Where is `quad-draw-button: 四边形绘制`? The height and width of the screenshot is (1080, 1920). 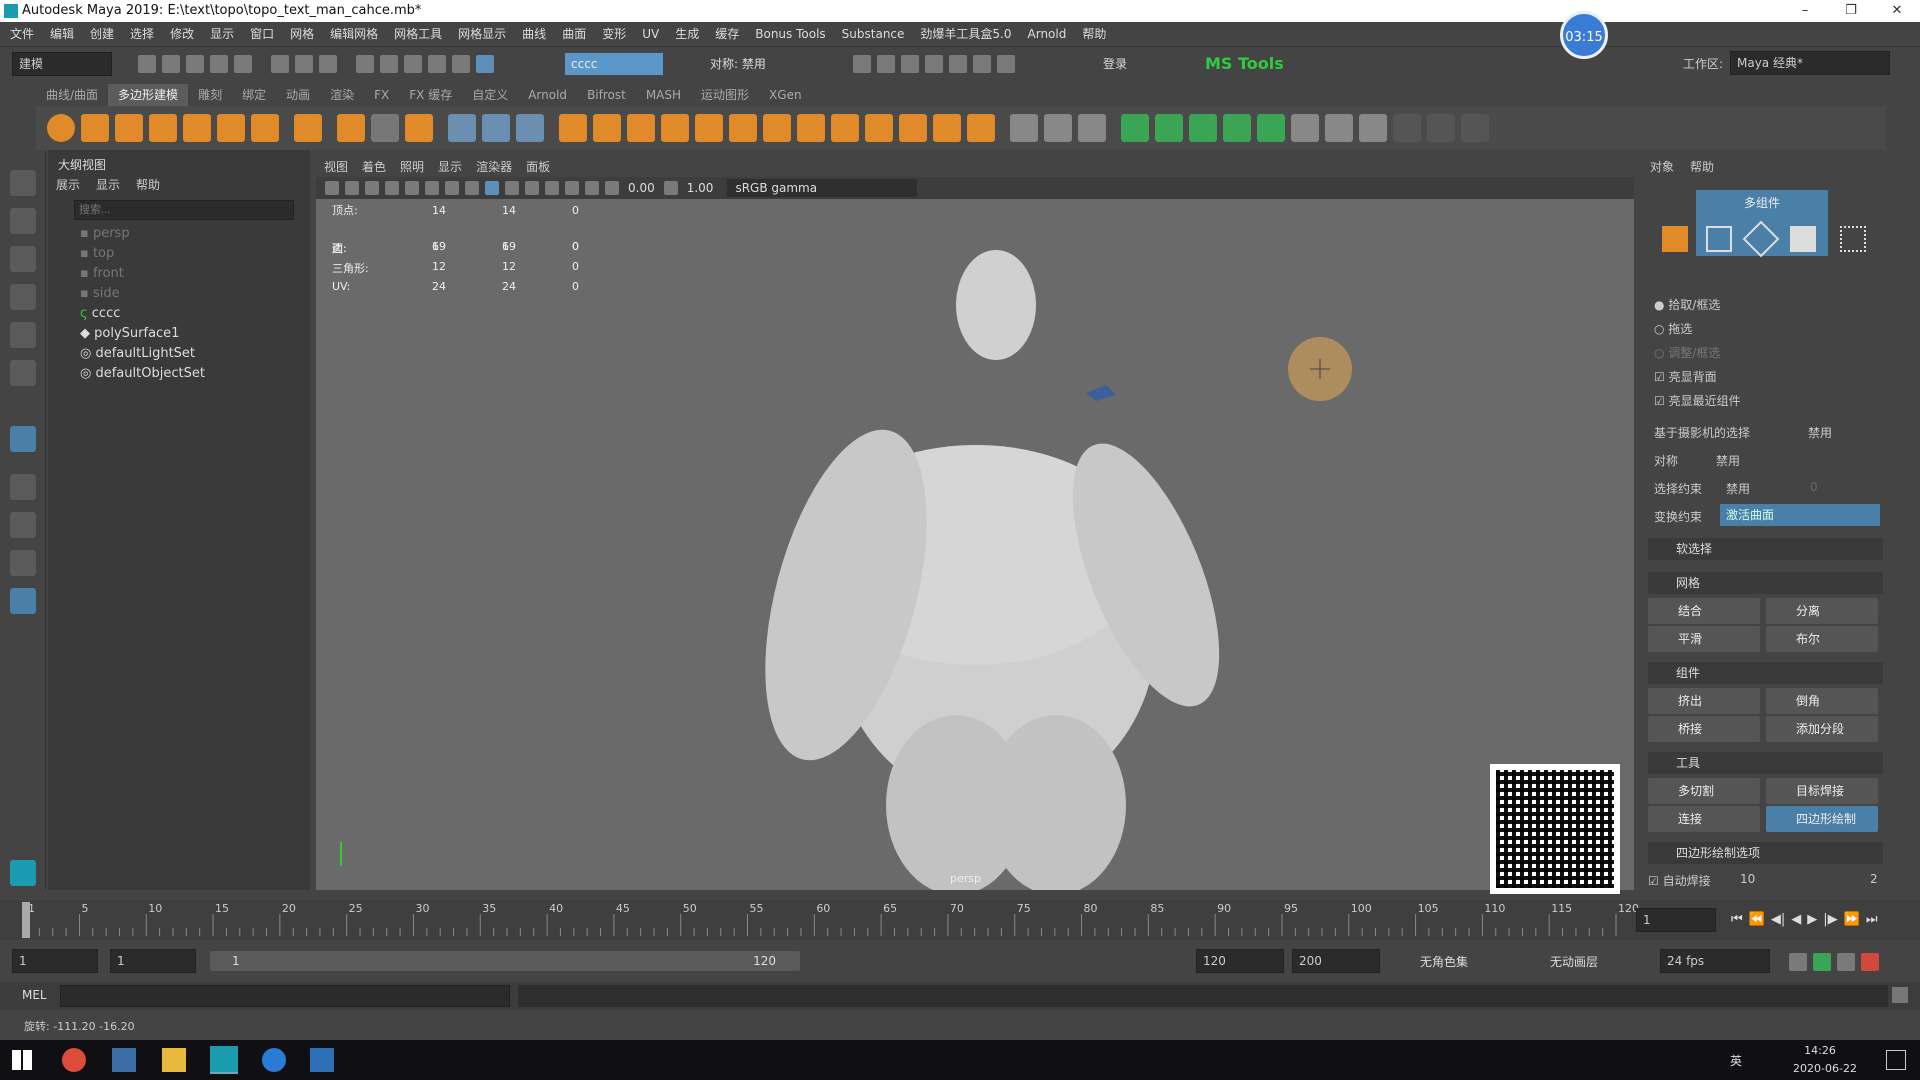 quad-draw-button: 四边形绘制 is located at coordinates (1822, 819).